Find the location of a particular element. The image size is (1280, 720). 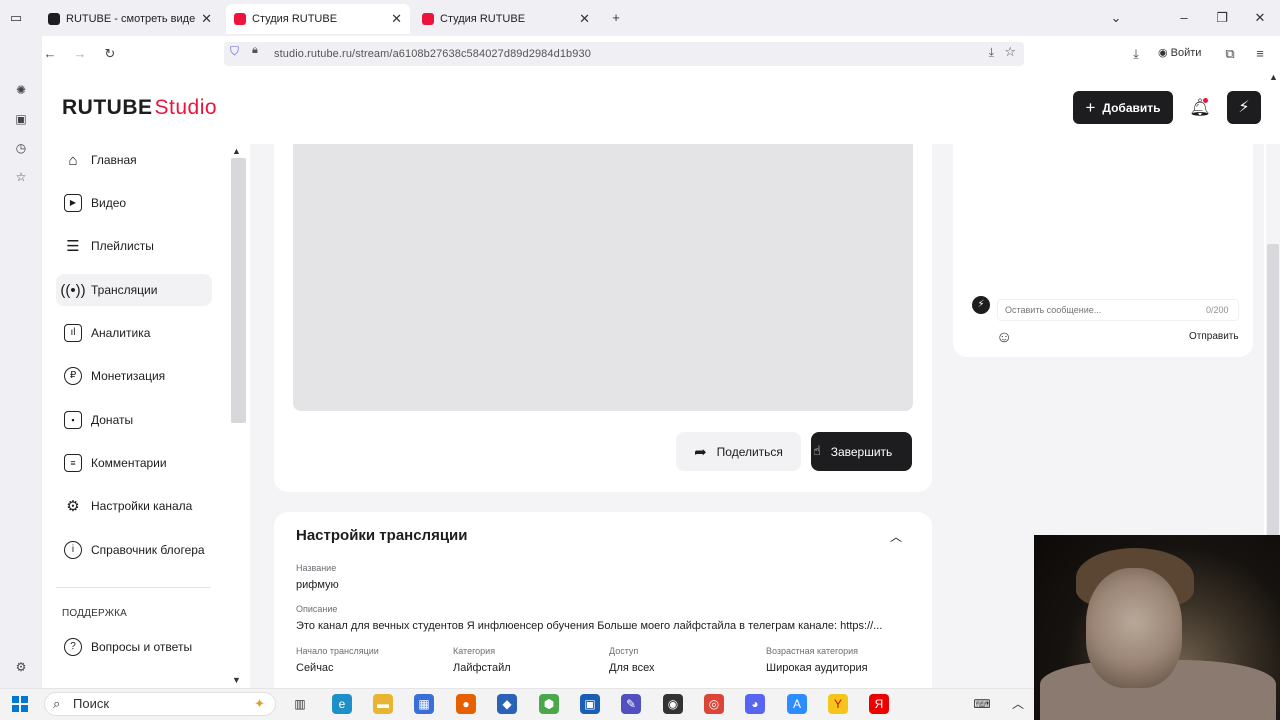

share-icon: ➦ is located at coordinates (700, 452).